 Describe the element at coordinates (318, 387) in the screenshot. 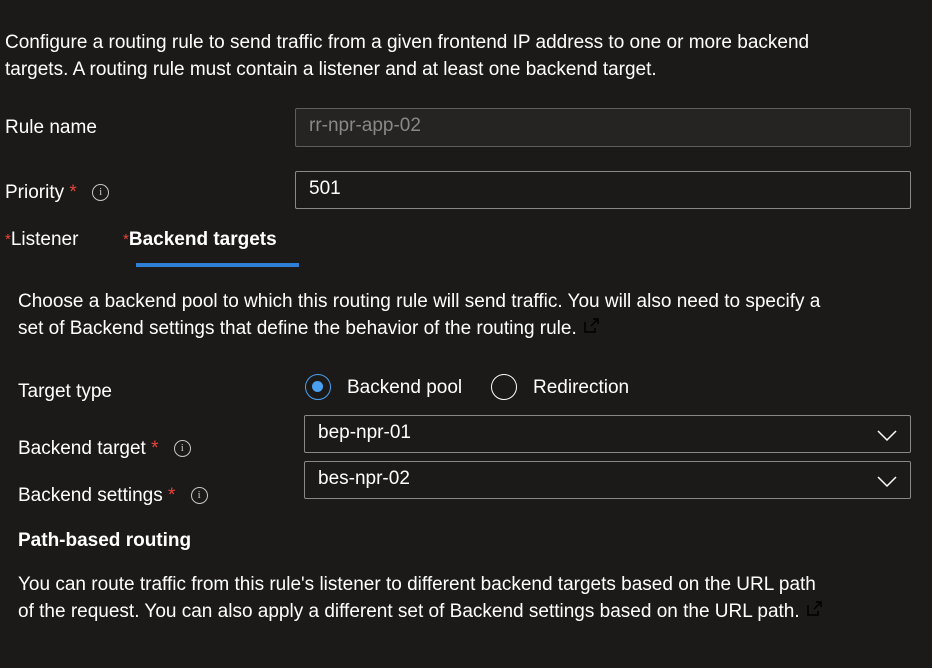

I see `radio-backend-pool` at that location.